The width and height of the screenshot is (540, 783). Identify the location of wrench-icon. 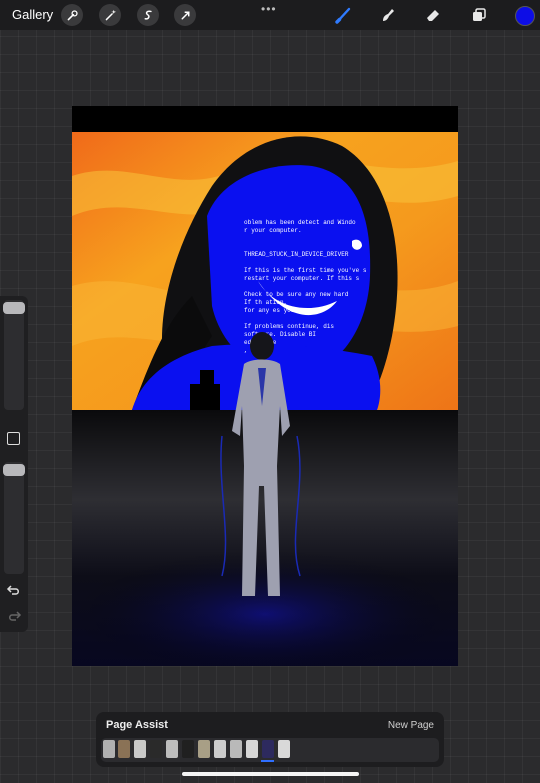
(72, 15).